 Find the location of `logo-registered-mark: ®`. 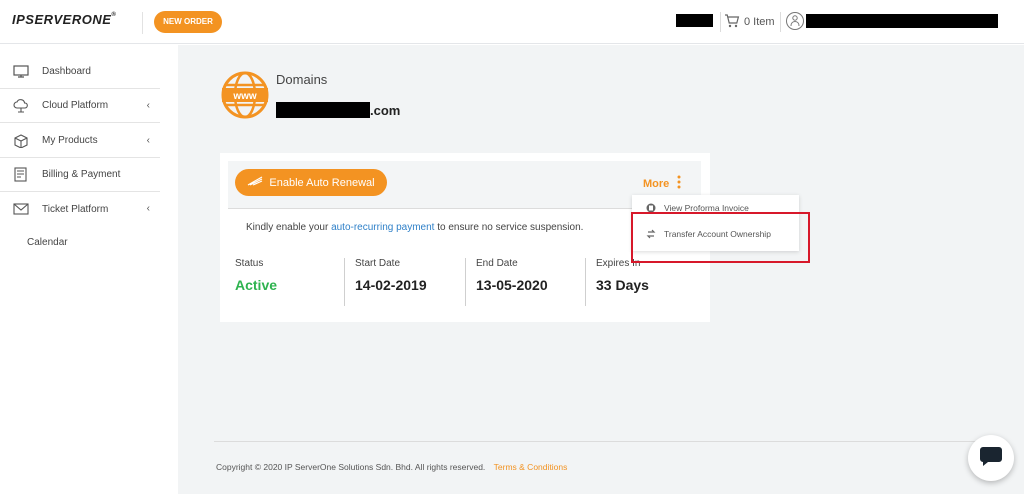

logo-registered-mark: ® is located at coordinates (114, 15).